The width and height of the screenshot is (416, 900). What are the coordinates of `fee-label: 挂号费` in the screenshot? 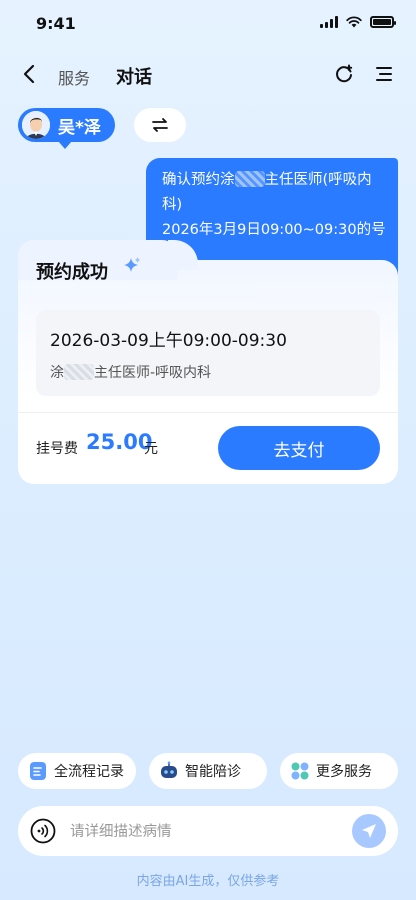 It's located at (57, 449).